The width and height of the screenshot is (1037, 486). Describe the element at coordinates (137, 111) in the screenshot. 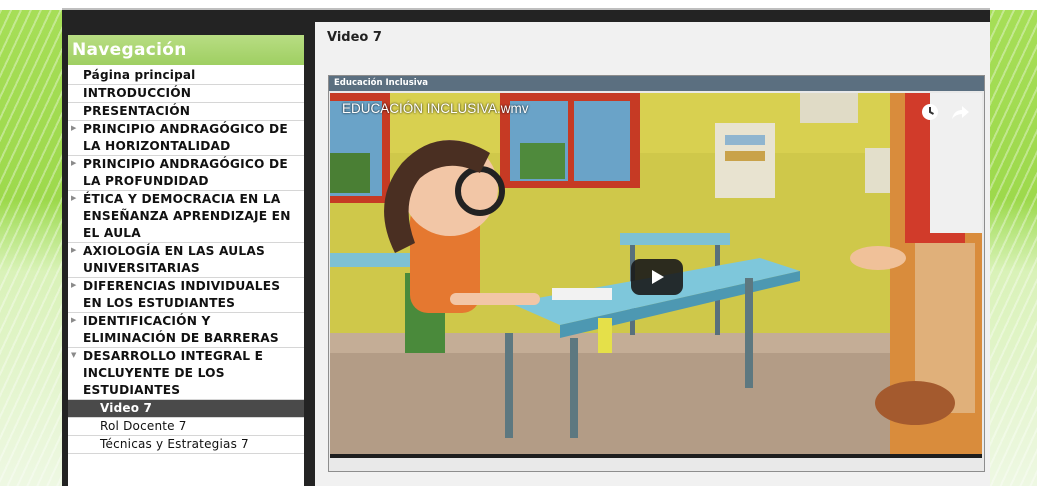

I see `nav-item-label: PRESENTACIÓN` at that location.